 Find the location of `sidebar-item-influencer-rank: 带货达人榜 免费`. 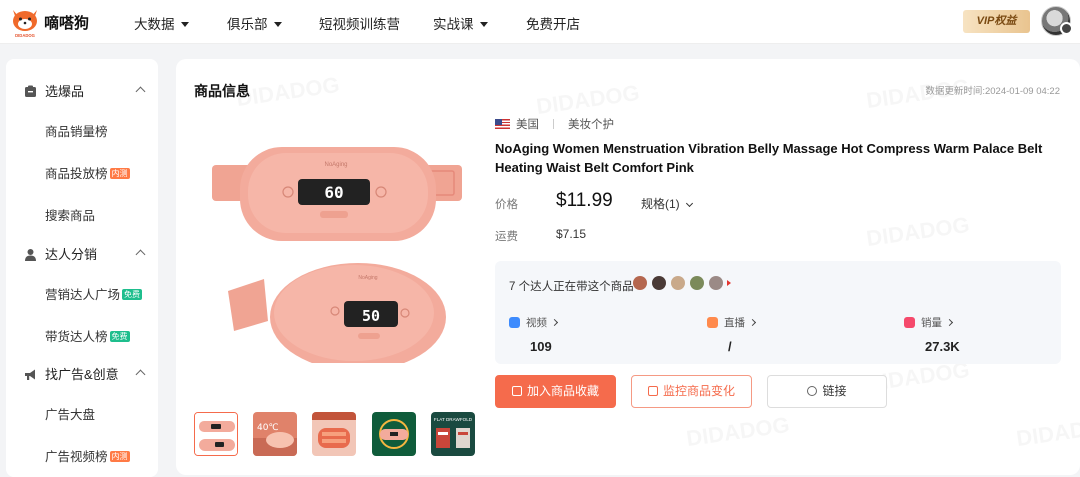

sidebar-item-influencer-rank: 带货达人榜 免费 is located at coordinates (87, 335).